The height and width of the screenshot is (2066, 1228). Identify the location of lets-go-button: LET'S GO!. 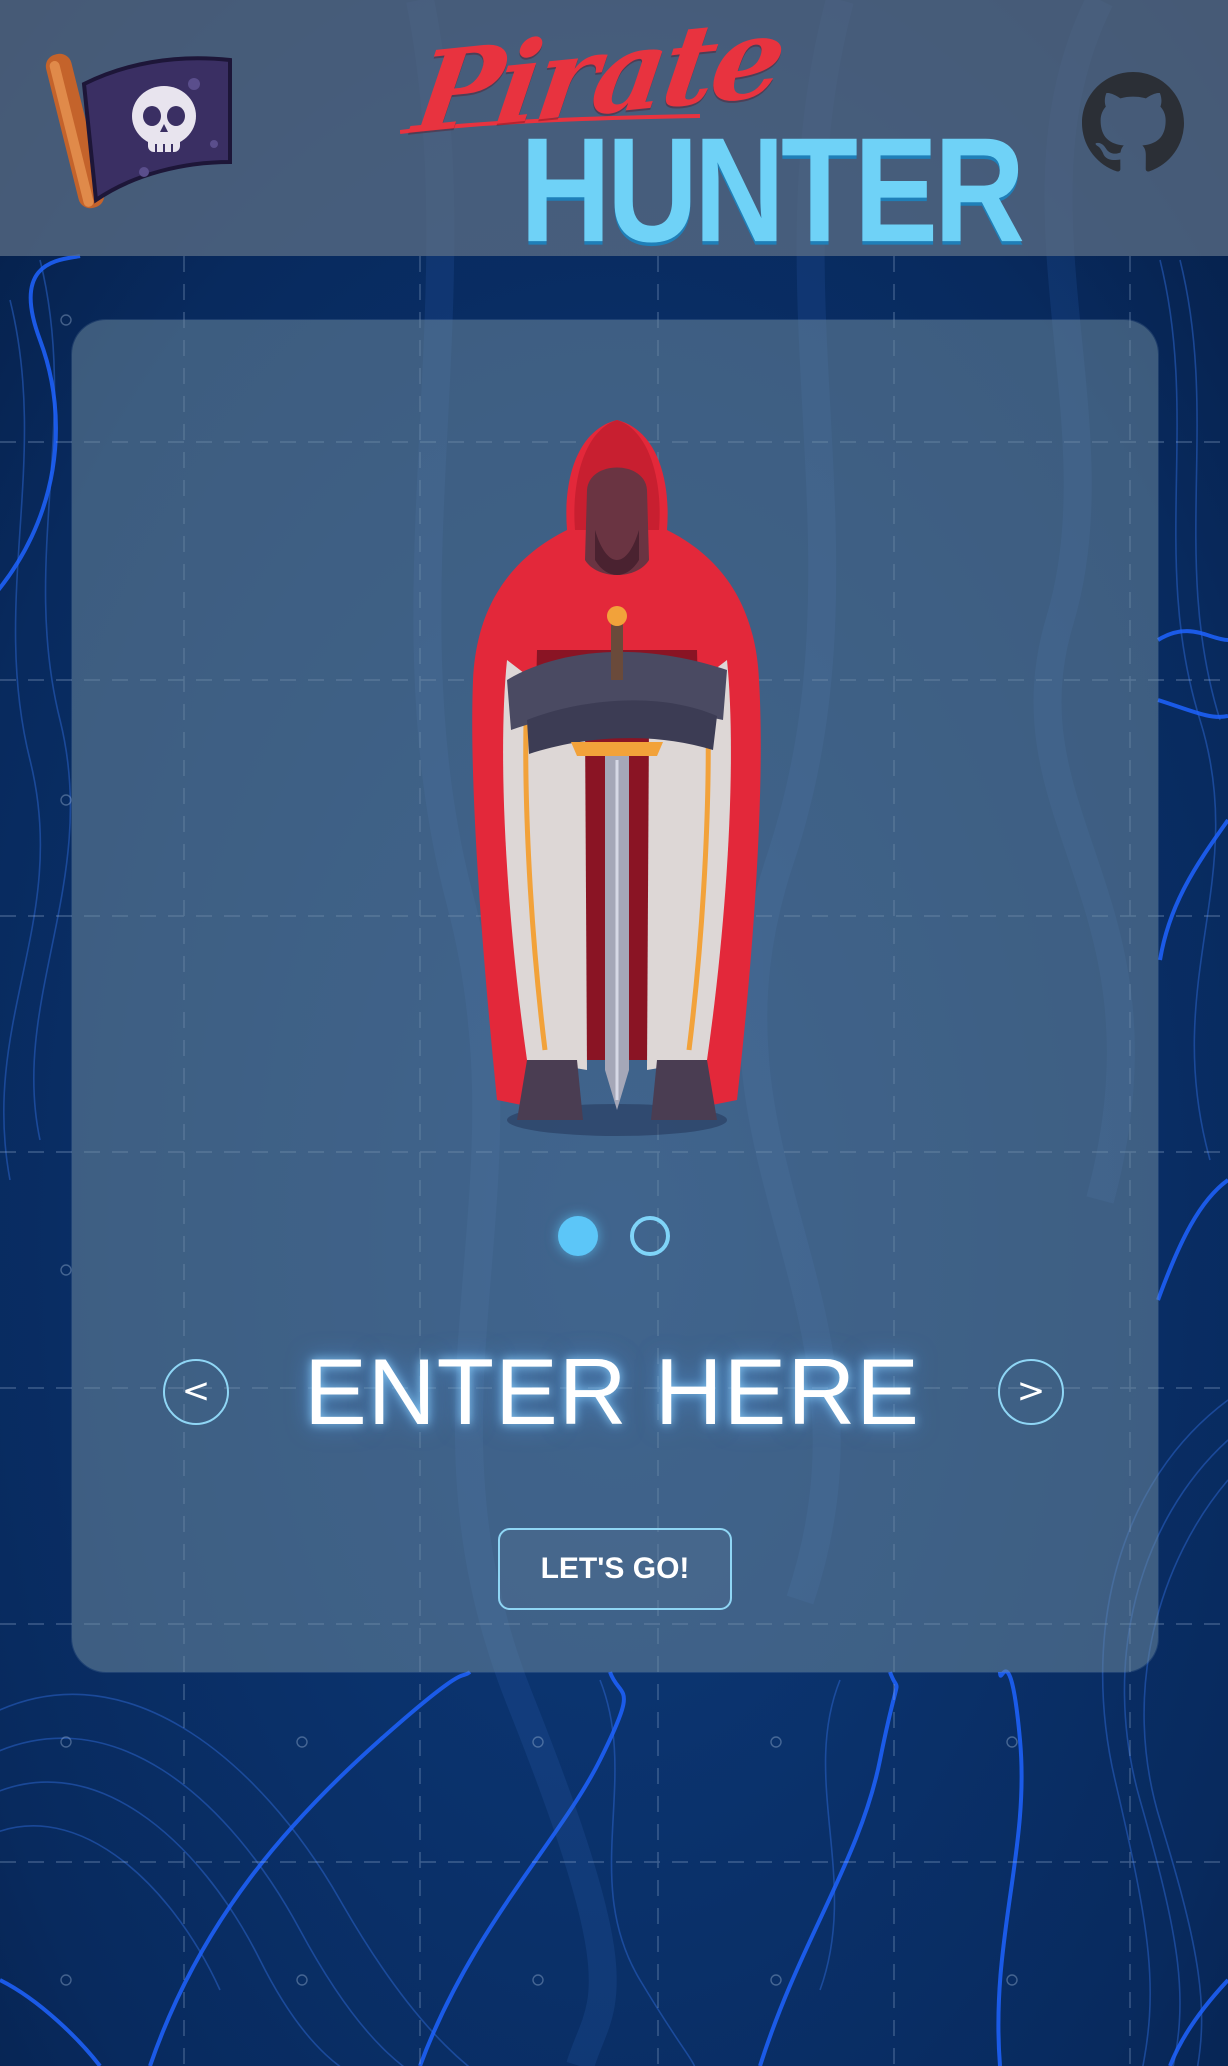
(615, 1569).